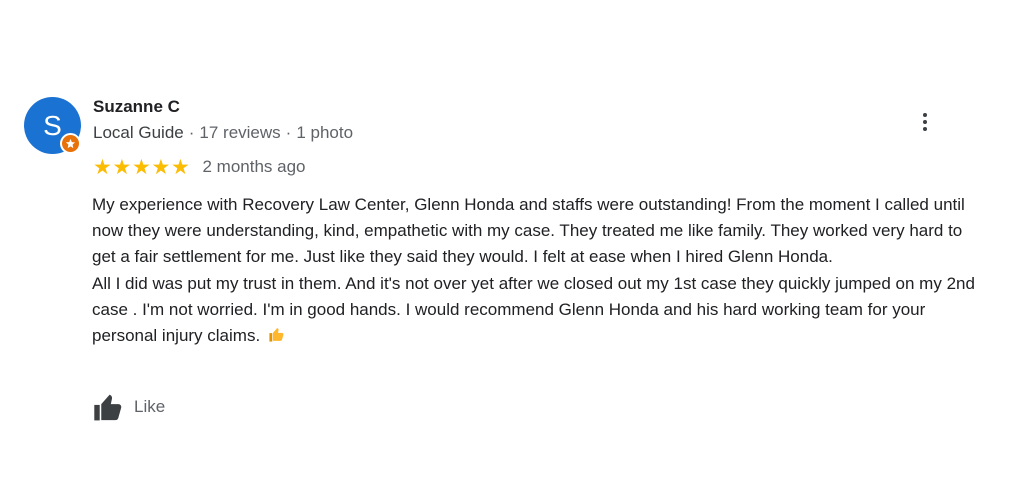  I want to click on avatar-initial: S, so click(52, 125).